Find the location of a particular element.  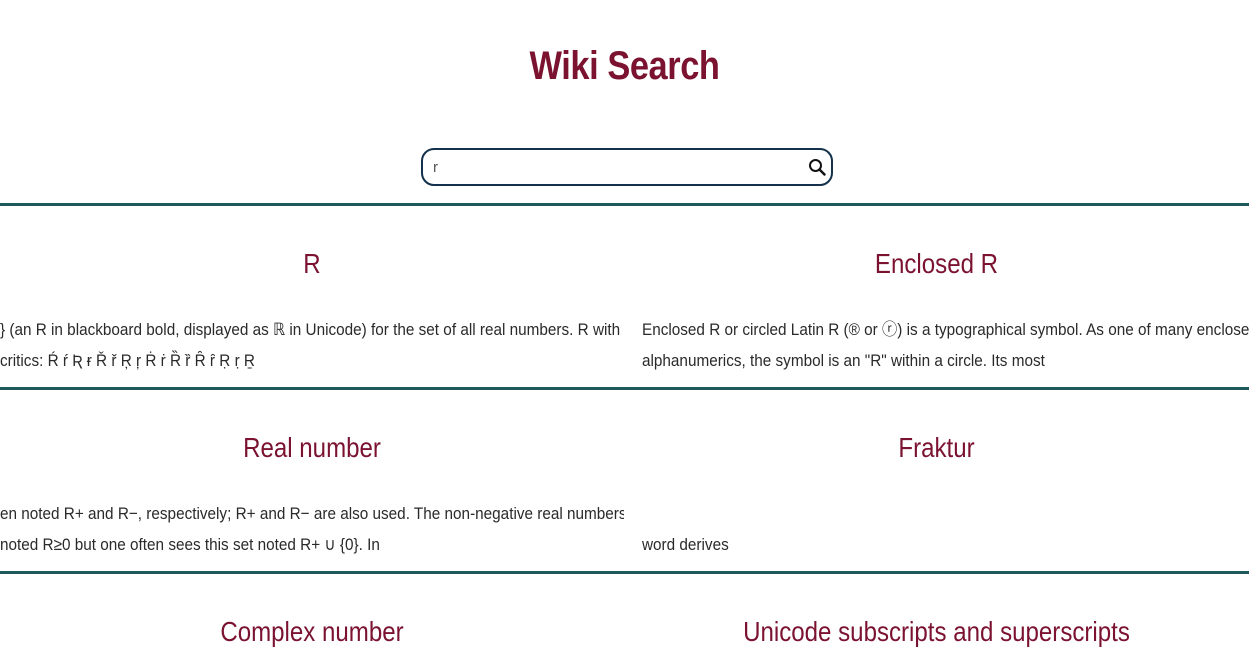

result-title: Enclosed R is located at coordinates (937, 264).